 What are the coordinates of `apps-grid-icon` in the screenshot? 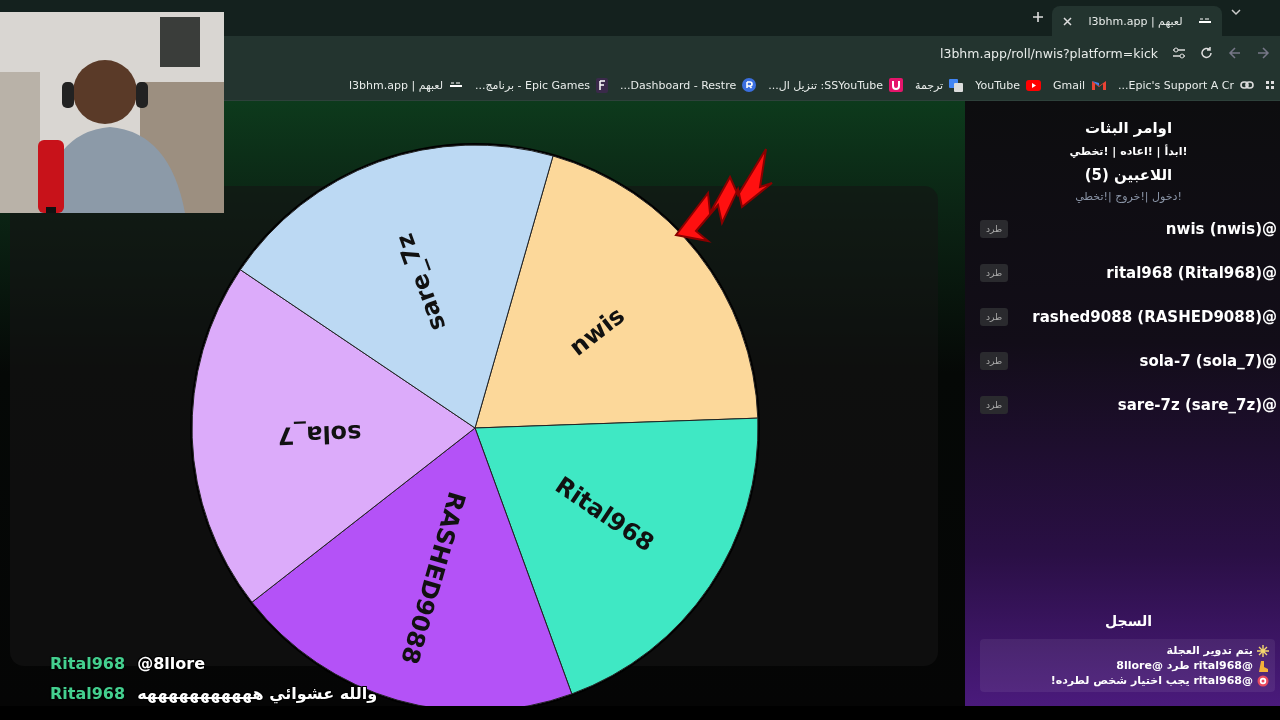 It's located at (1270, 85).